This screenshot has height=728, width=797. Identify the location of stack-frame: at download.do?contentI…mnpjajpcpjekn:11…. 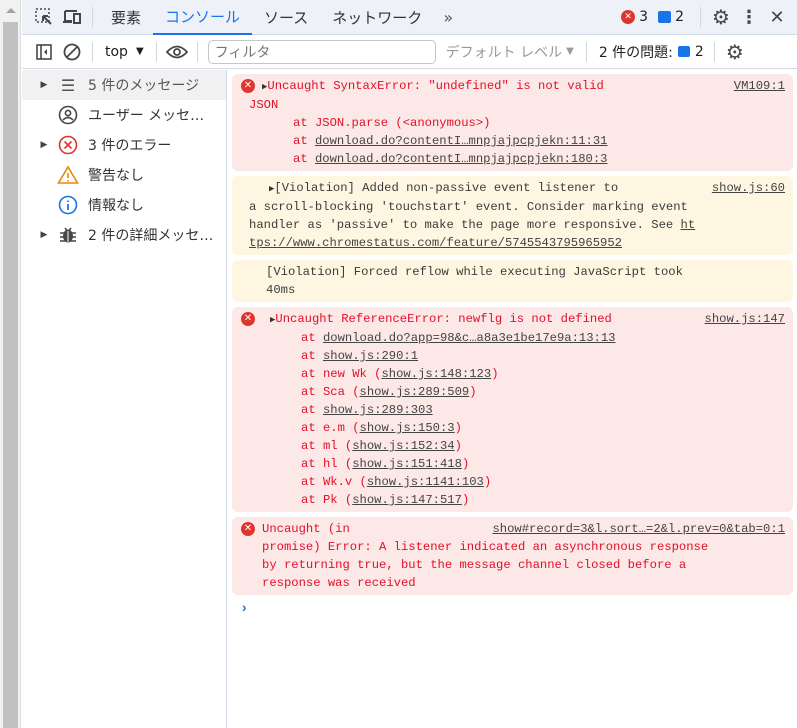
(450, 141).